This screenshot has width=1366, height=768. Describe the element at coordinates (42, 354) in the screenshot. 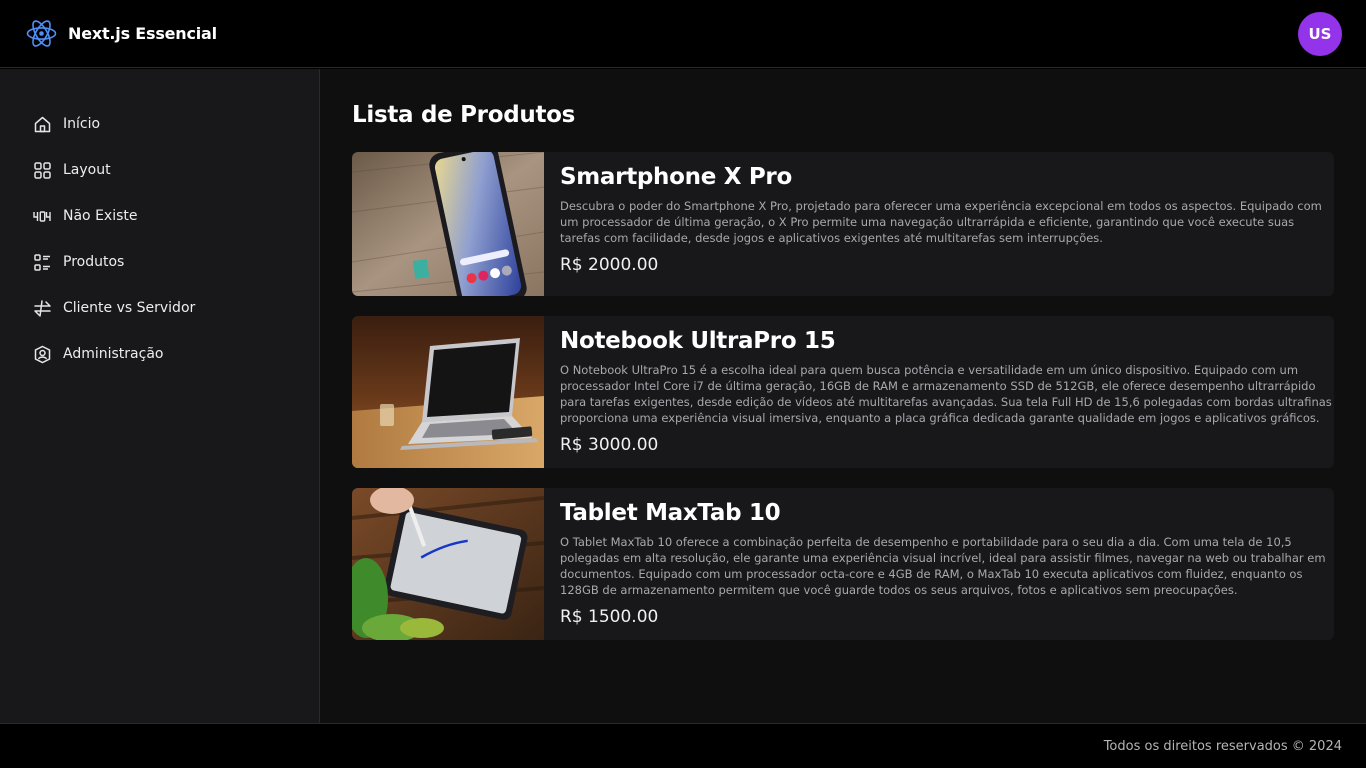

I see `user-shield-icon` at that location.